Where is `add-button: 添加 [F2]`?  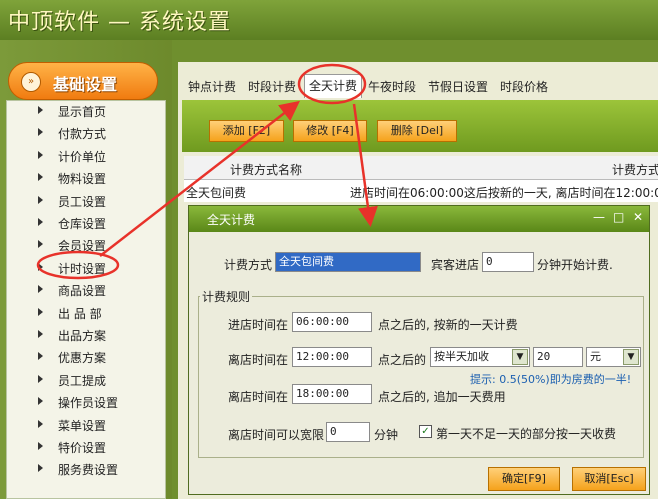 add-button: 添加 [F2] is located at coordinates (246, 131).